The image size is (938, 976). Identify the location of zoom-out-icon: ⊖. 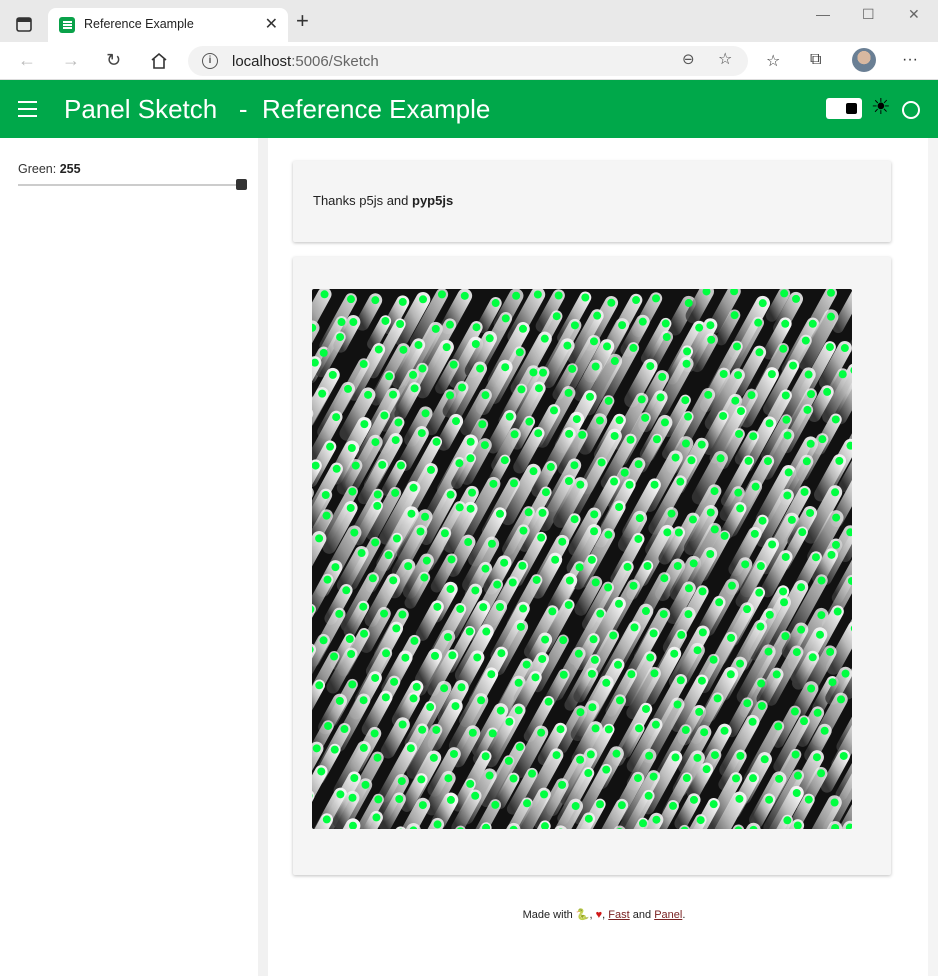
(688, 59).